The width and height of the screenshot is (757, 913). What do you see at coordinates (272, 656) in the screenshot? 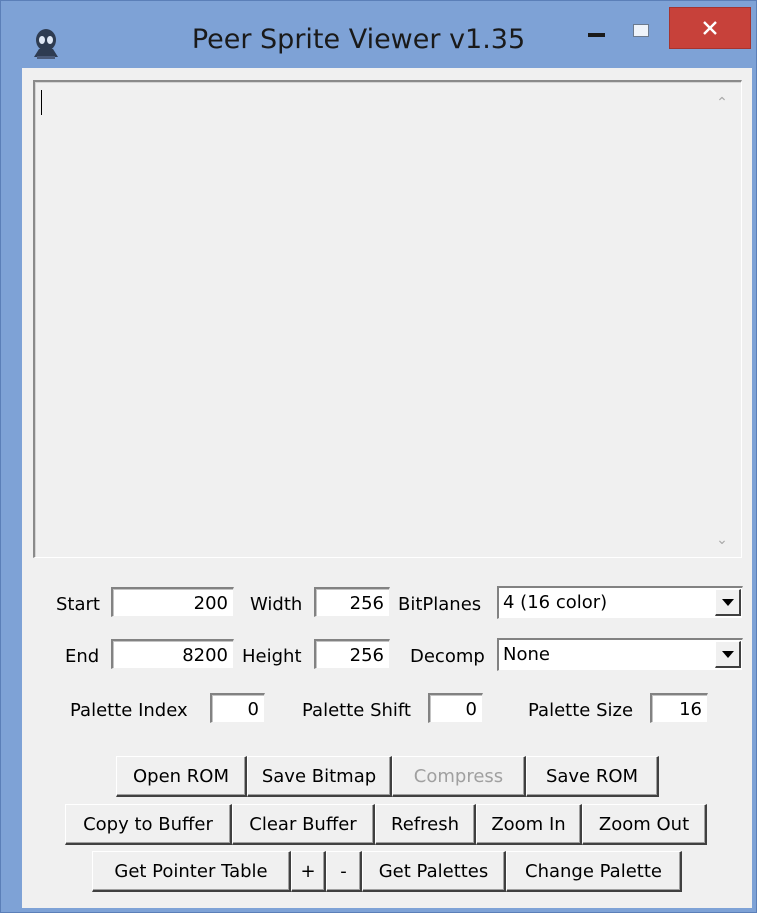
I see `height-label: Height` at bounding box center [272, 656].